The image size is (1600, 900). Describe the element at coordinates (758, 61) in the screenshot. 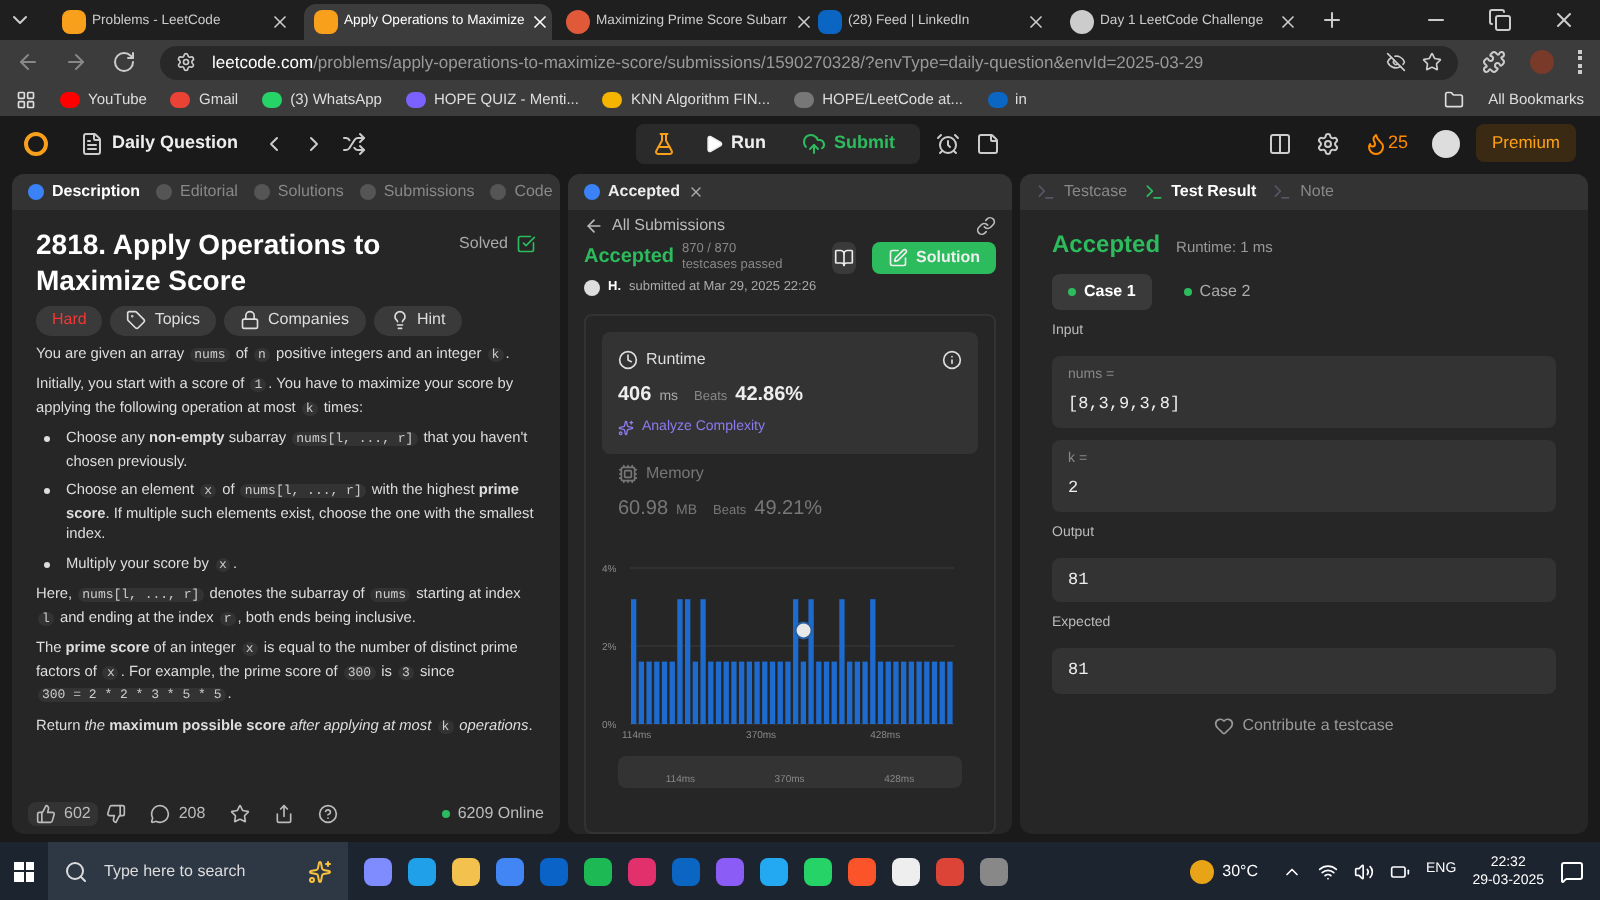

I see `url-path: /problems/apply-operations-to-maximize-score/submissions/1590270328/?envType=daily-question&envId=2025-03-29` at that location.